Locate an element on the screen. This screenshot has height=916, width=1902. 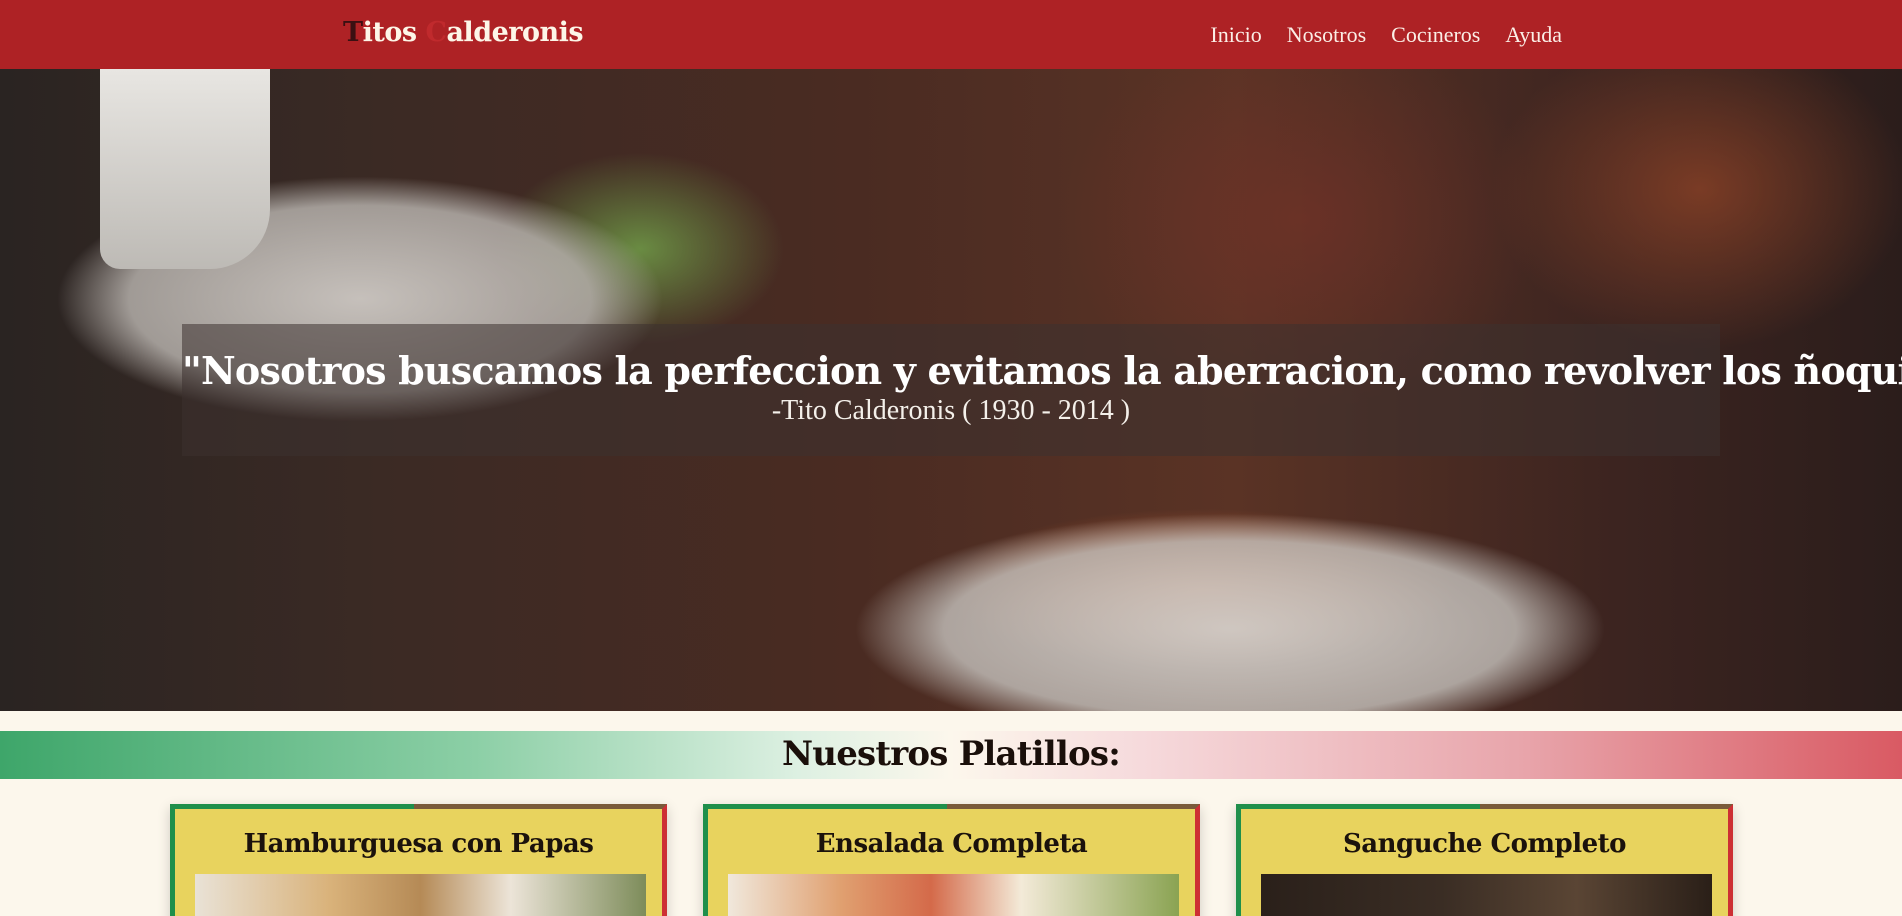
section-title: Nuestros Platillos: is located at coordinates (951, 754).